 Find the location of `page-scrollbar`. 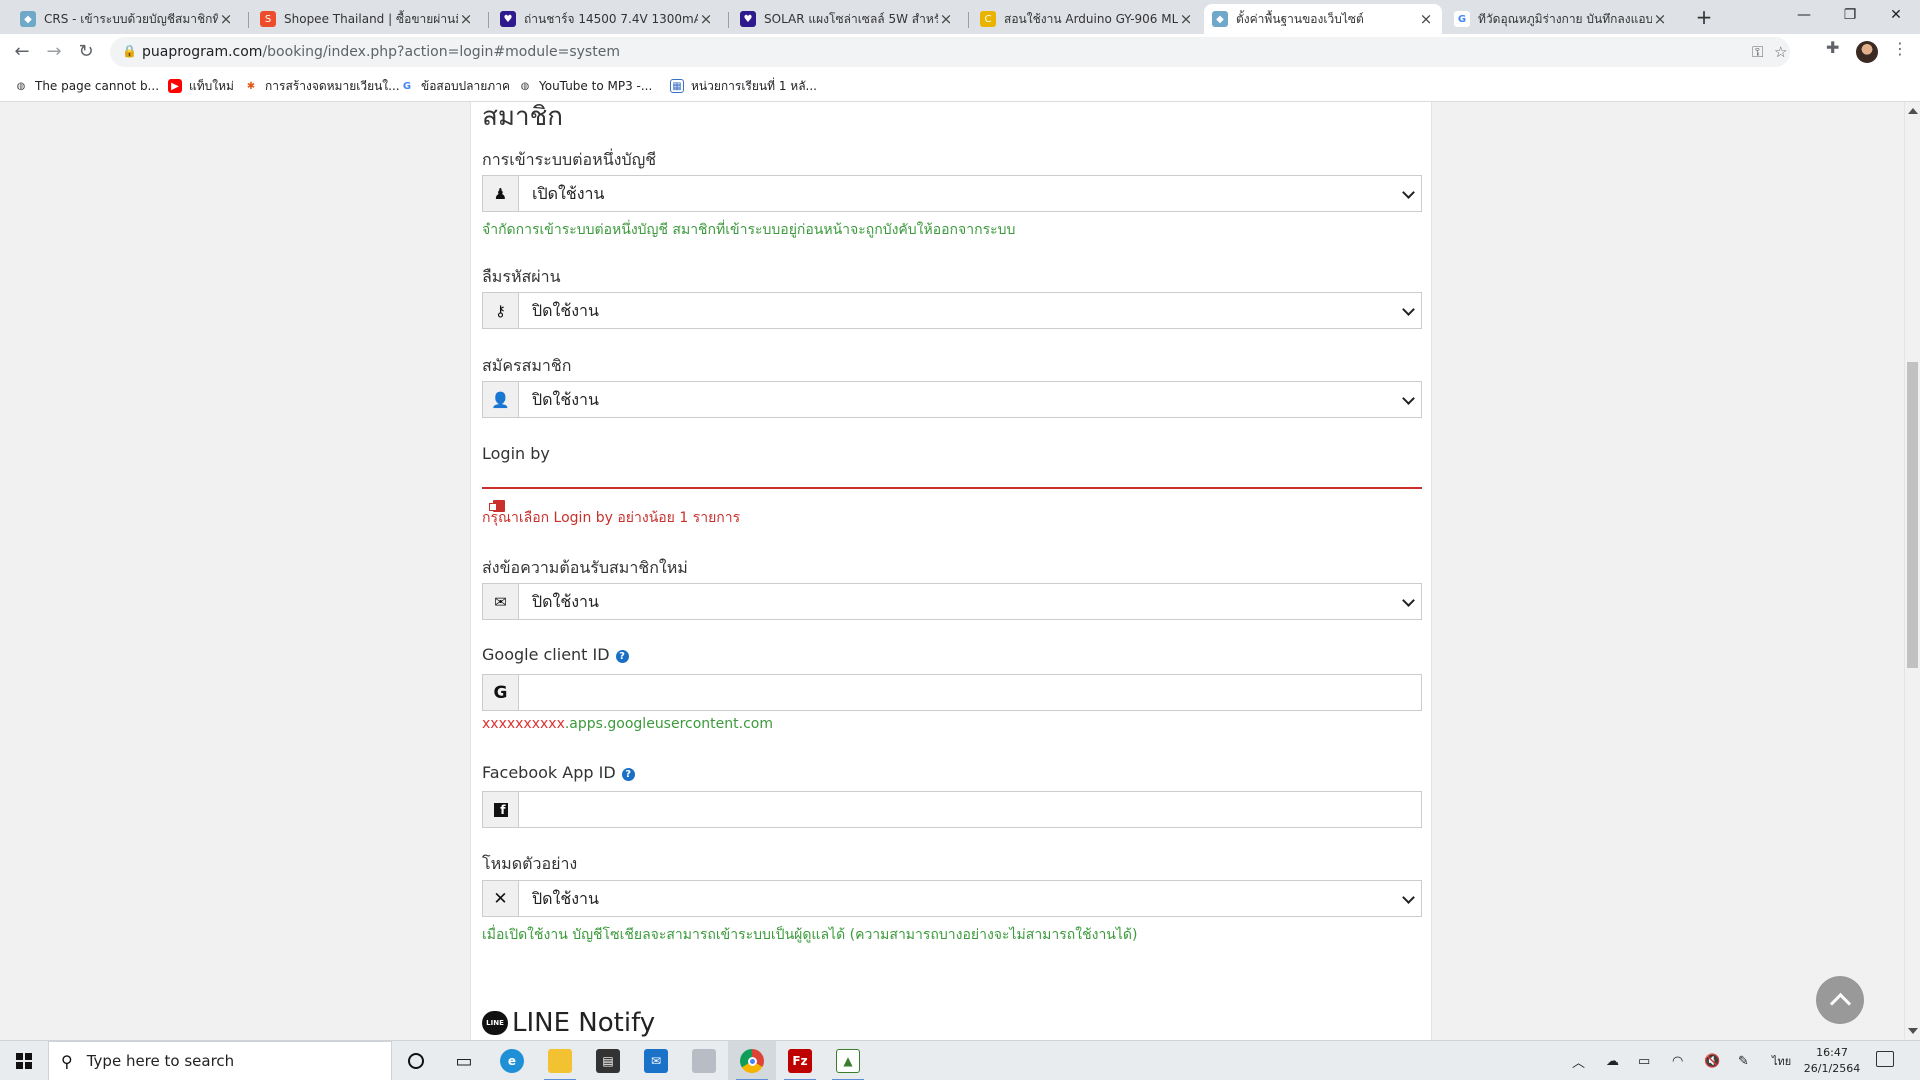

page-scrollbar is located at coordinates (1912, 571).